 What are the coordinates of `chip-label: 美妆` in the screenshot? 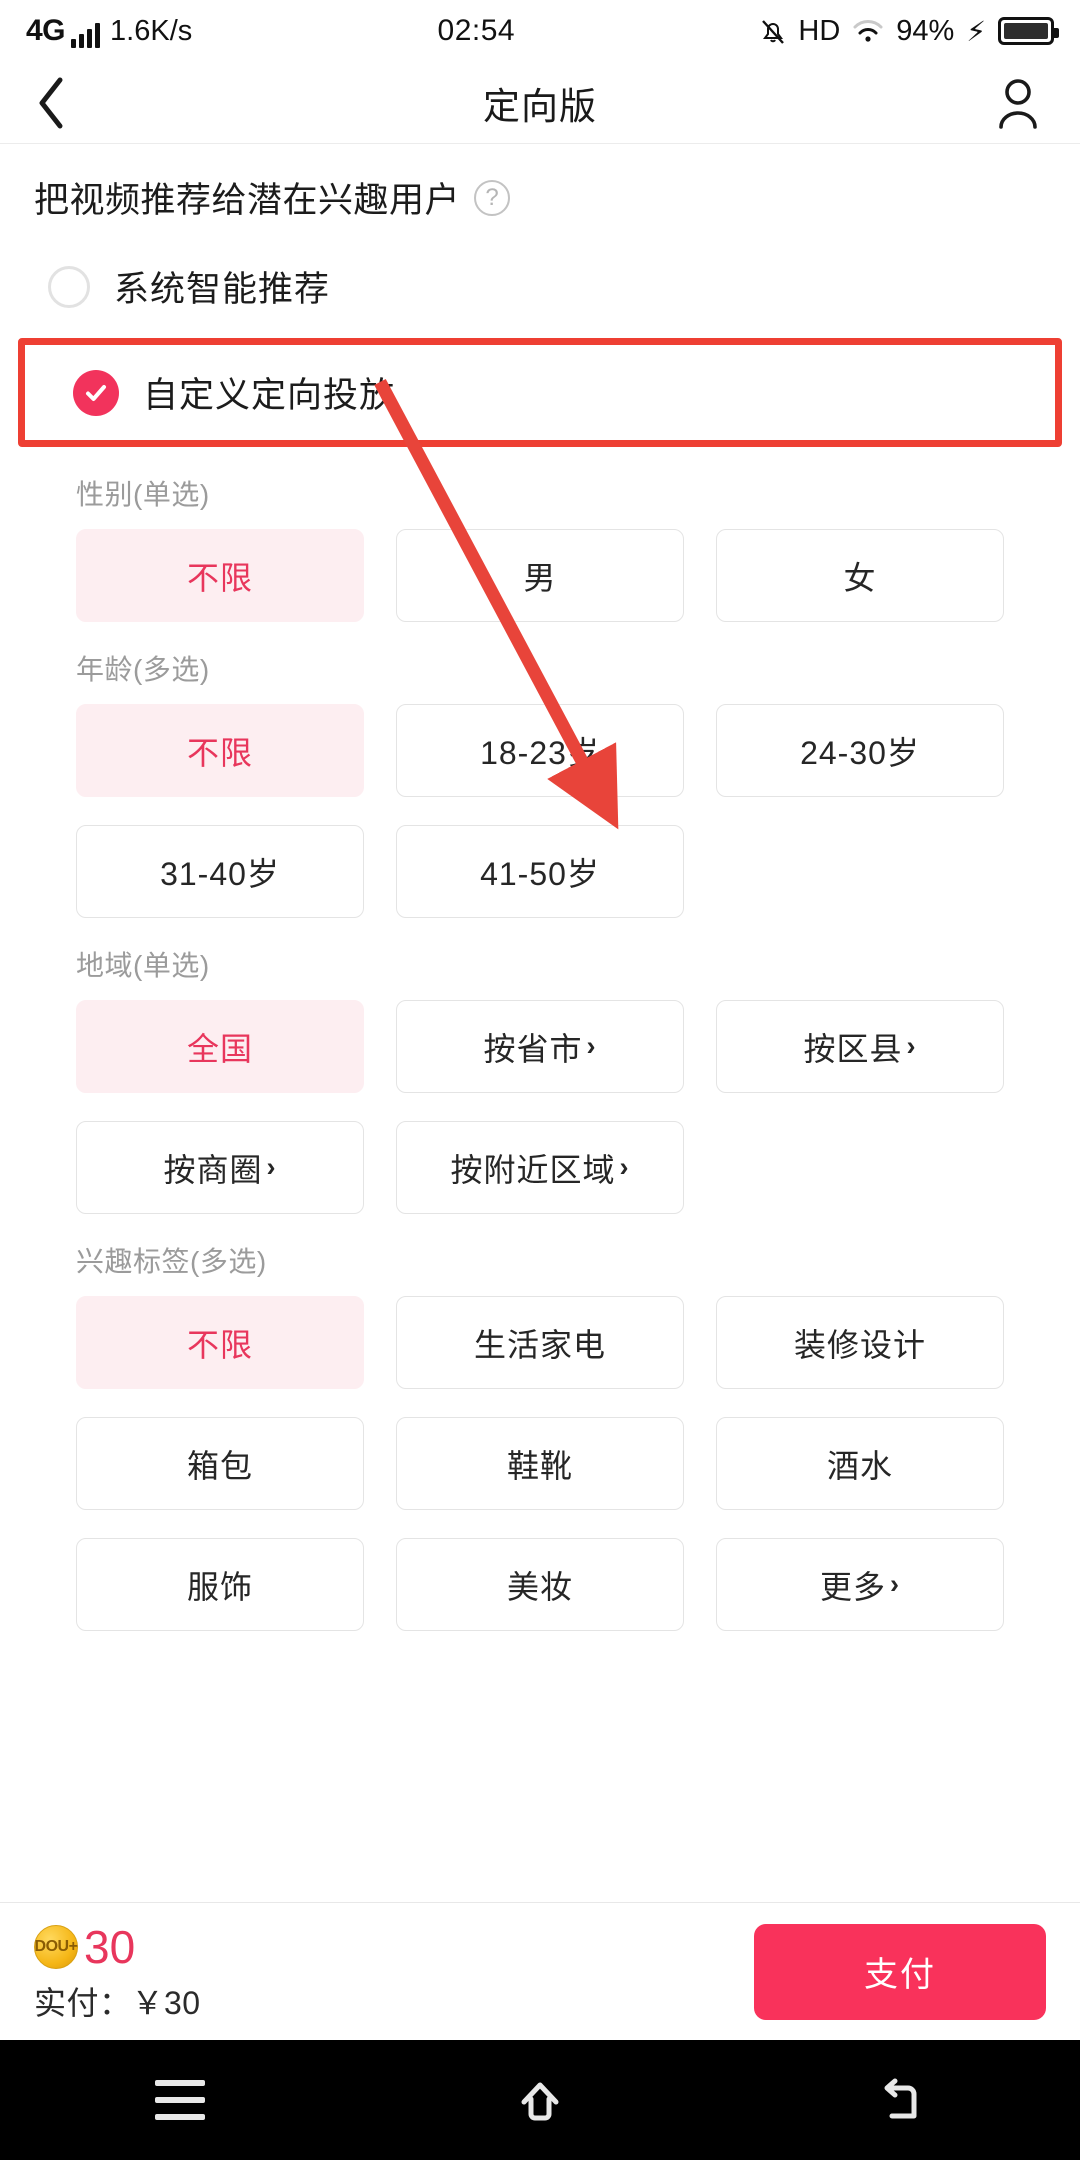 It's located at (539, 1586).